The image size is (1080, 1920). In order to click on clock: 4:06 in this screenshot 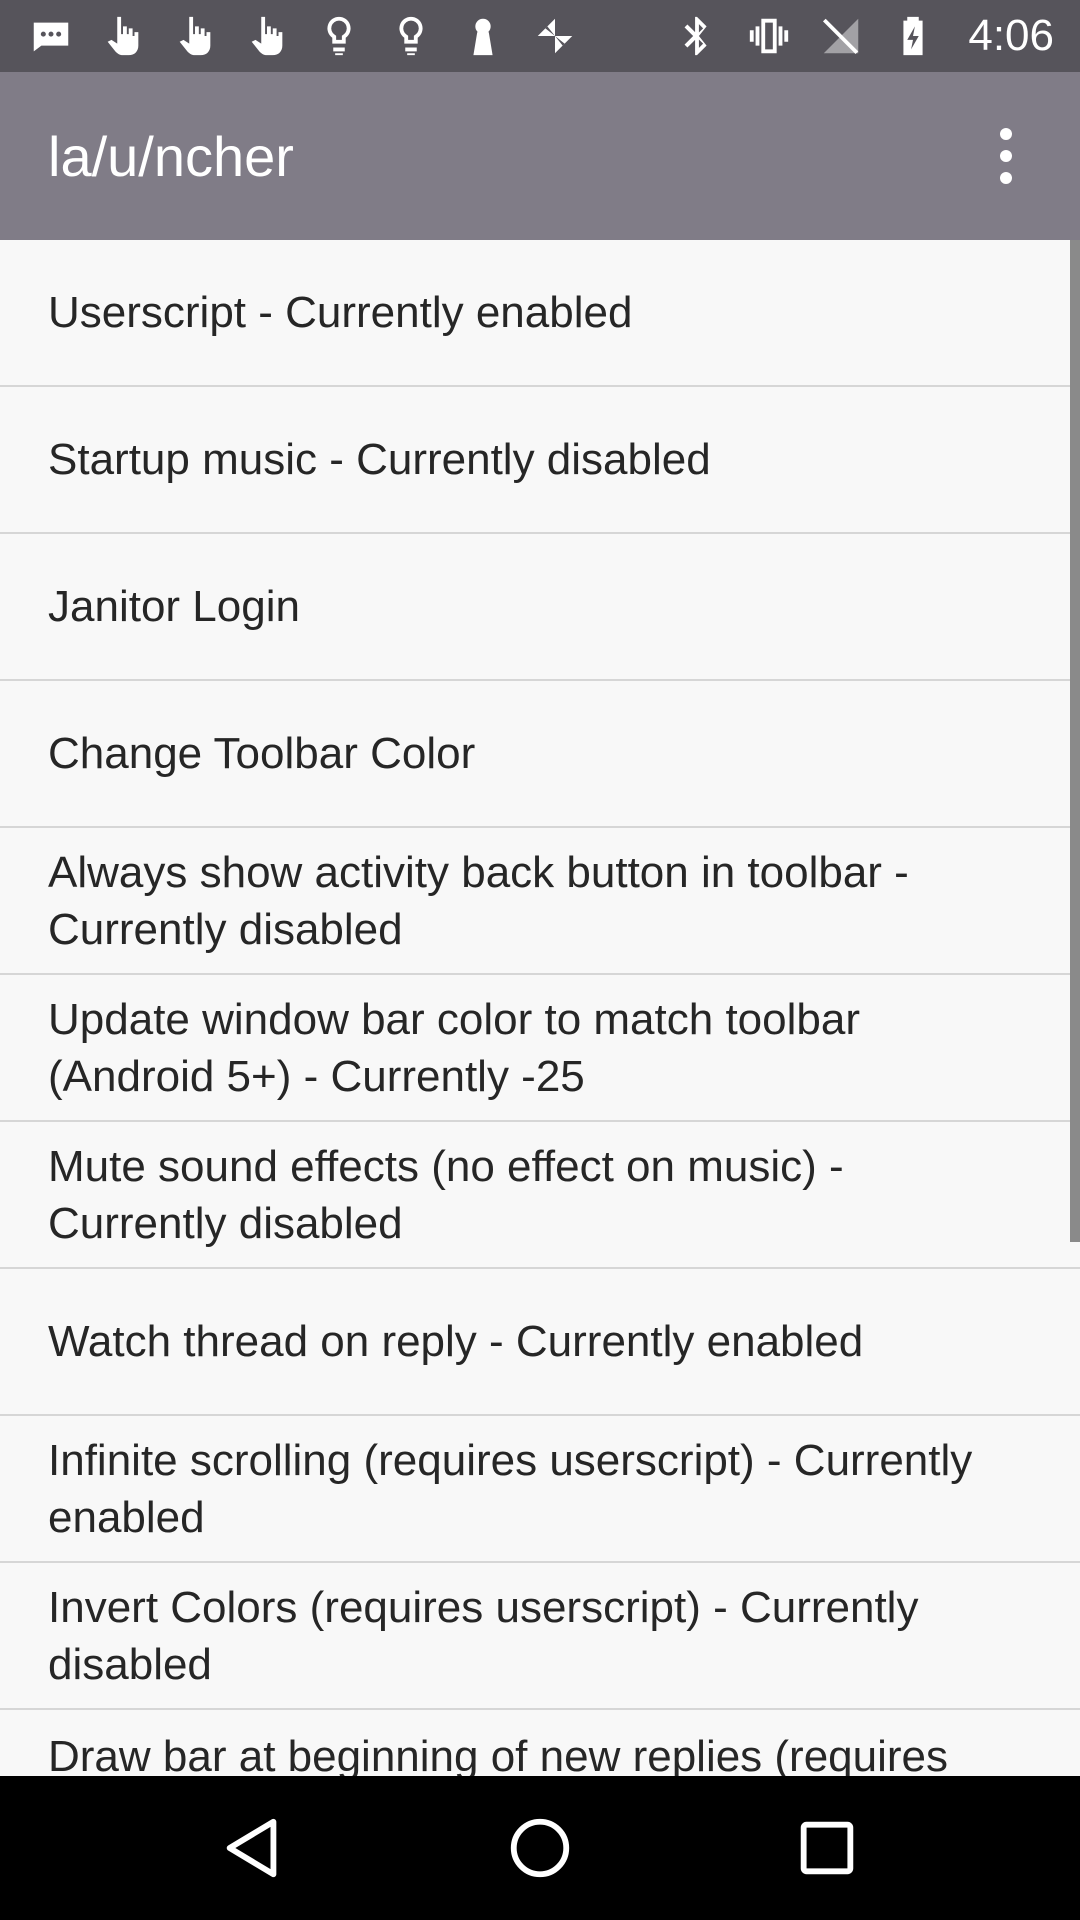, I will do `click(1011, 35)`.